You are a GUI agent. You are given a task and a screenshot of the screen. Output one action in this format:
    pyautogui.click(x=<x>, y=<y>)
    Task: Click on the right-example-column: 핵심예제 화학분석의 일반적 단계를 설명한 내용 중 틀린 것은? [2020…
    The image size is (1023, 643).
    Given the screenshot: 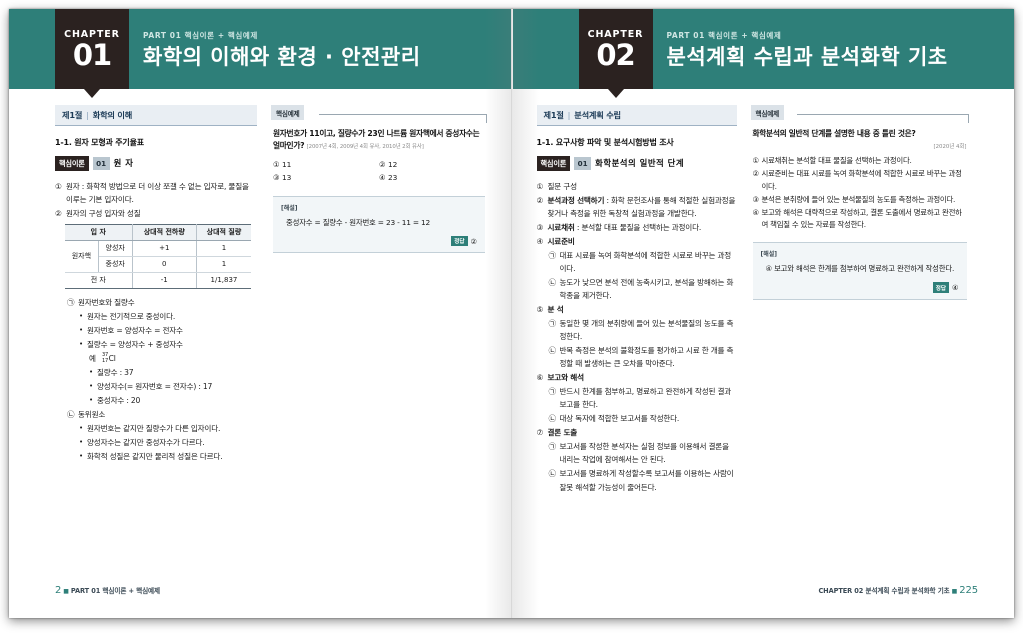 What is the action you would take?
    pyautogui.click(x=859, y=300)
    